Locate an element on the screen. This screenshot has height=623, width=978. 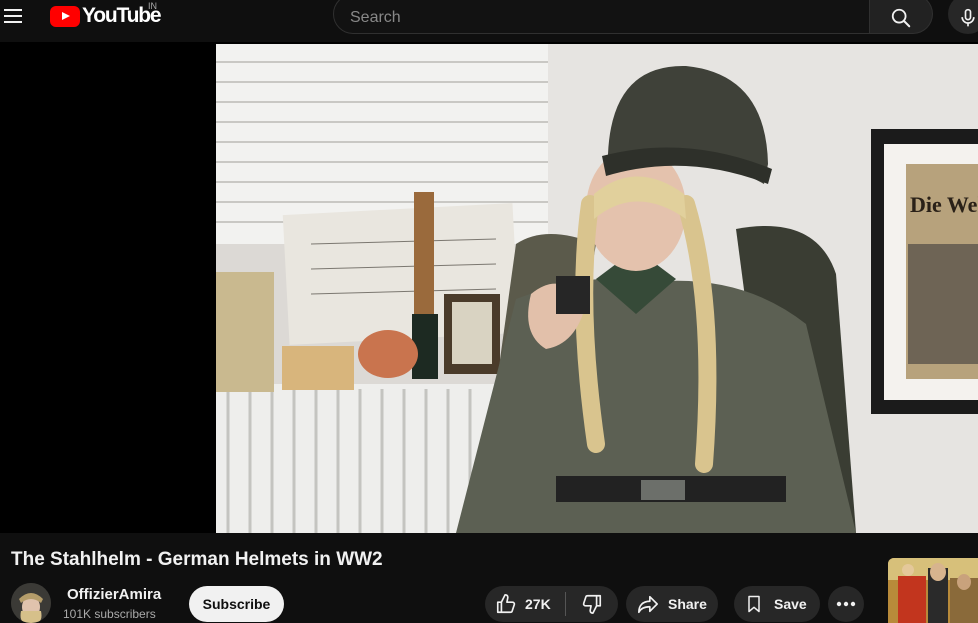
like-count: 27K is located at coordinates (538, 604).